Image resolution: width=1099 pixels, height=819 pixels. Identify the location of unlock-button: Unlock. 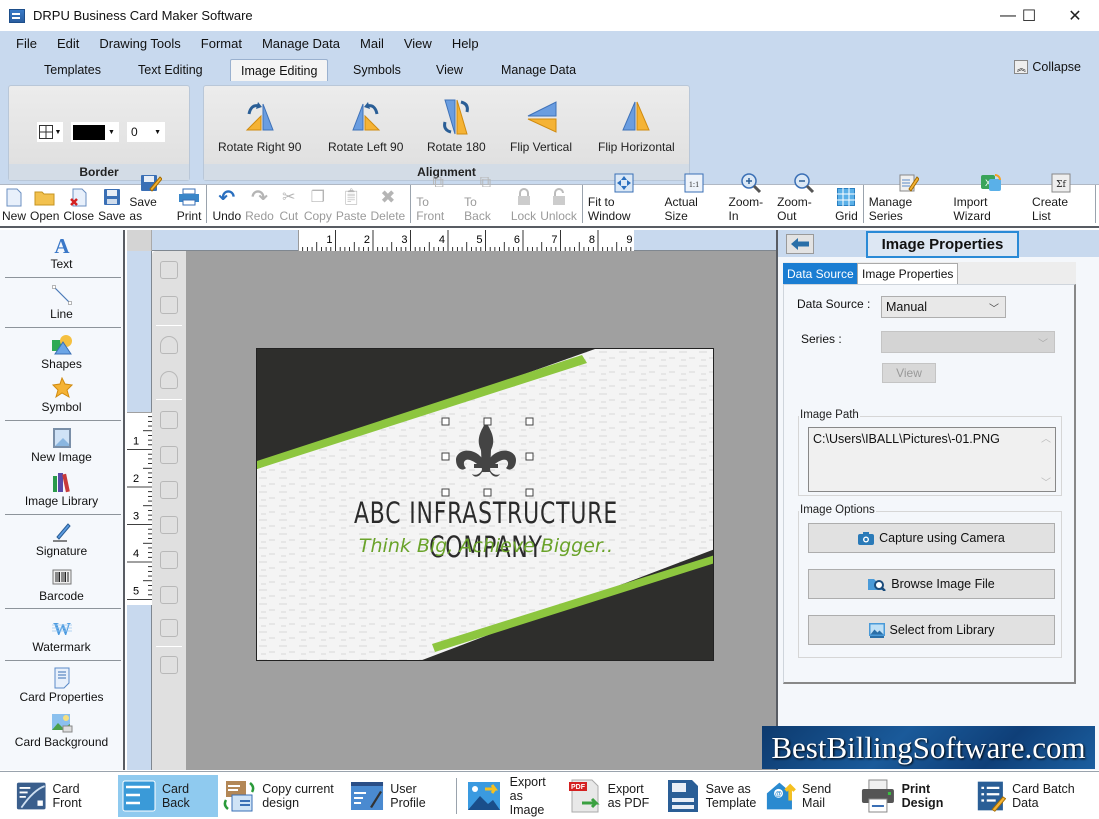
(558, 206).